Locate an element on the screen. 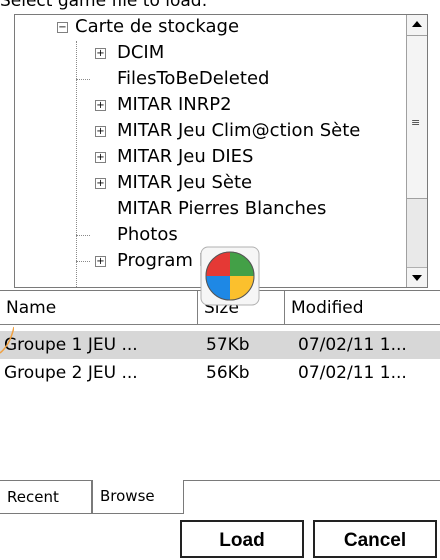 The height and width of the screenshot is (560, 440). tree-item-label: MITAR Jeu Sète is located at coordinates (185, 182).